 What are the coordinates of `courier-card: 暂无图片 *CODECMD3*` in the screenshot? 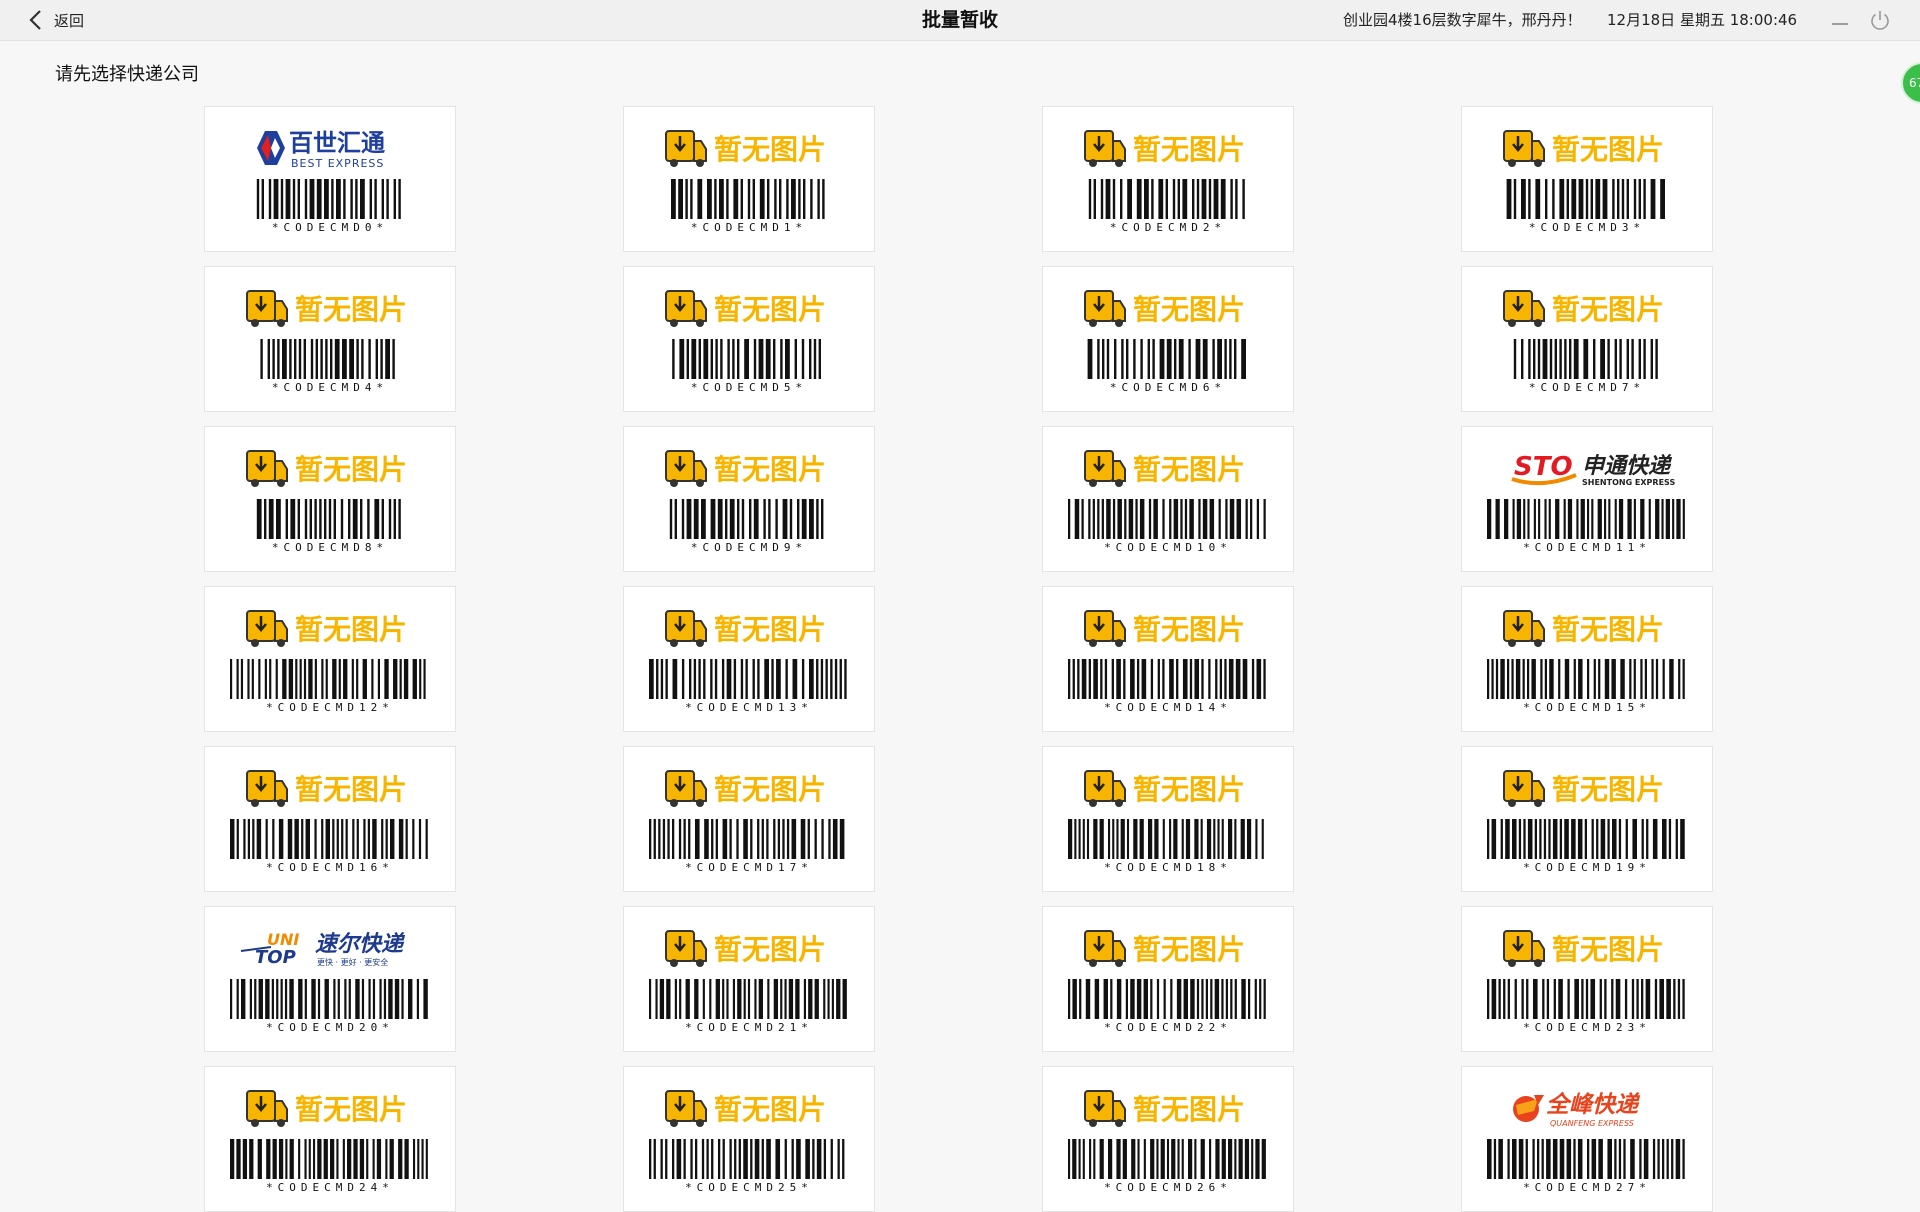 It's located at (1587, 179).